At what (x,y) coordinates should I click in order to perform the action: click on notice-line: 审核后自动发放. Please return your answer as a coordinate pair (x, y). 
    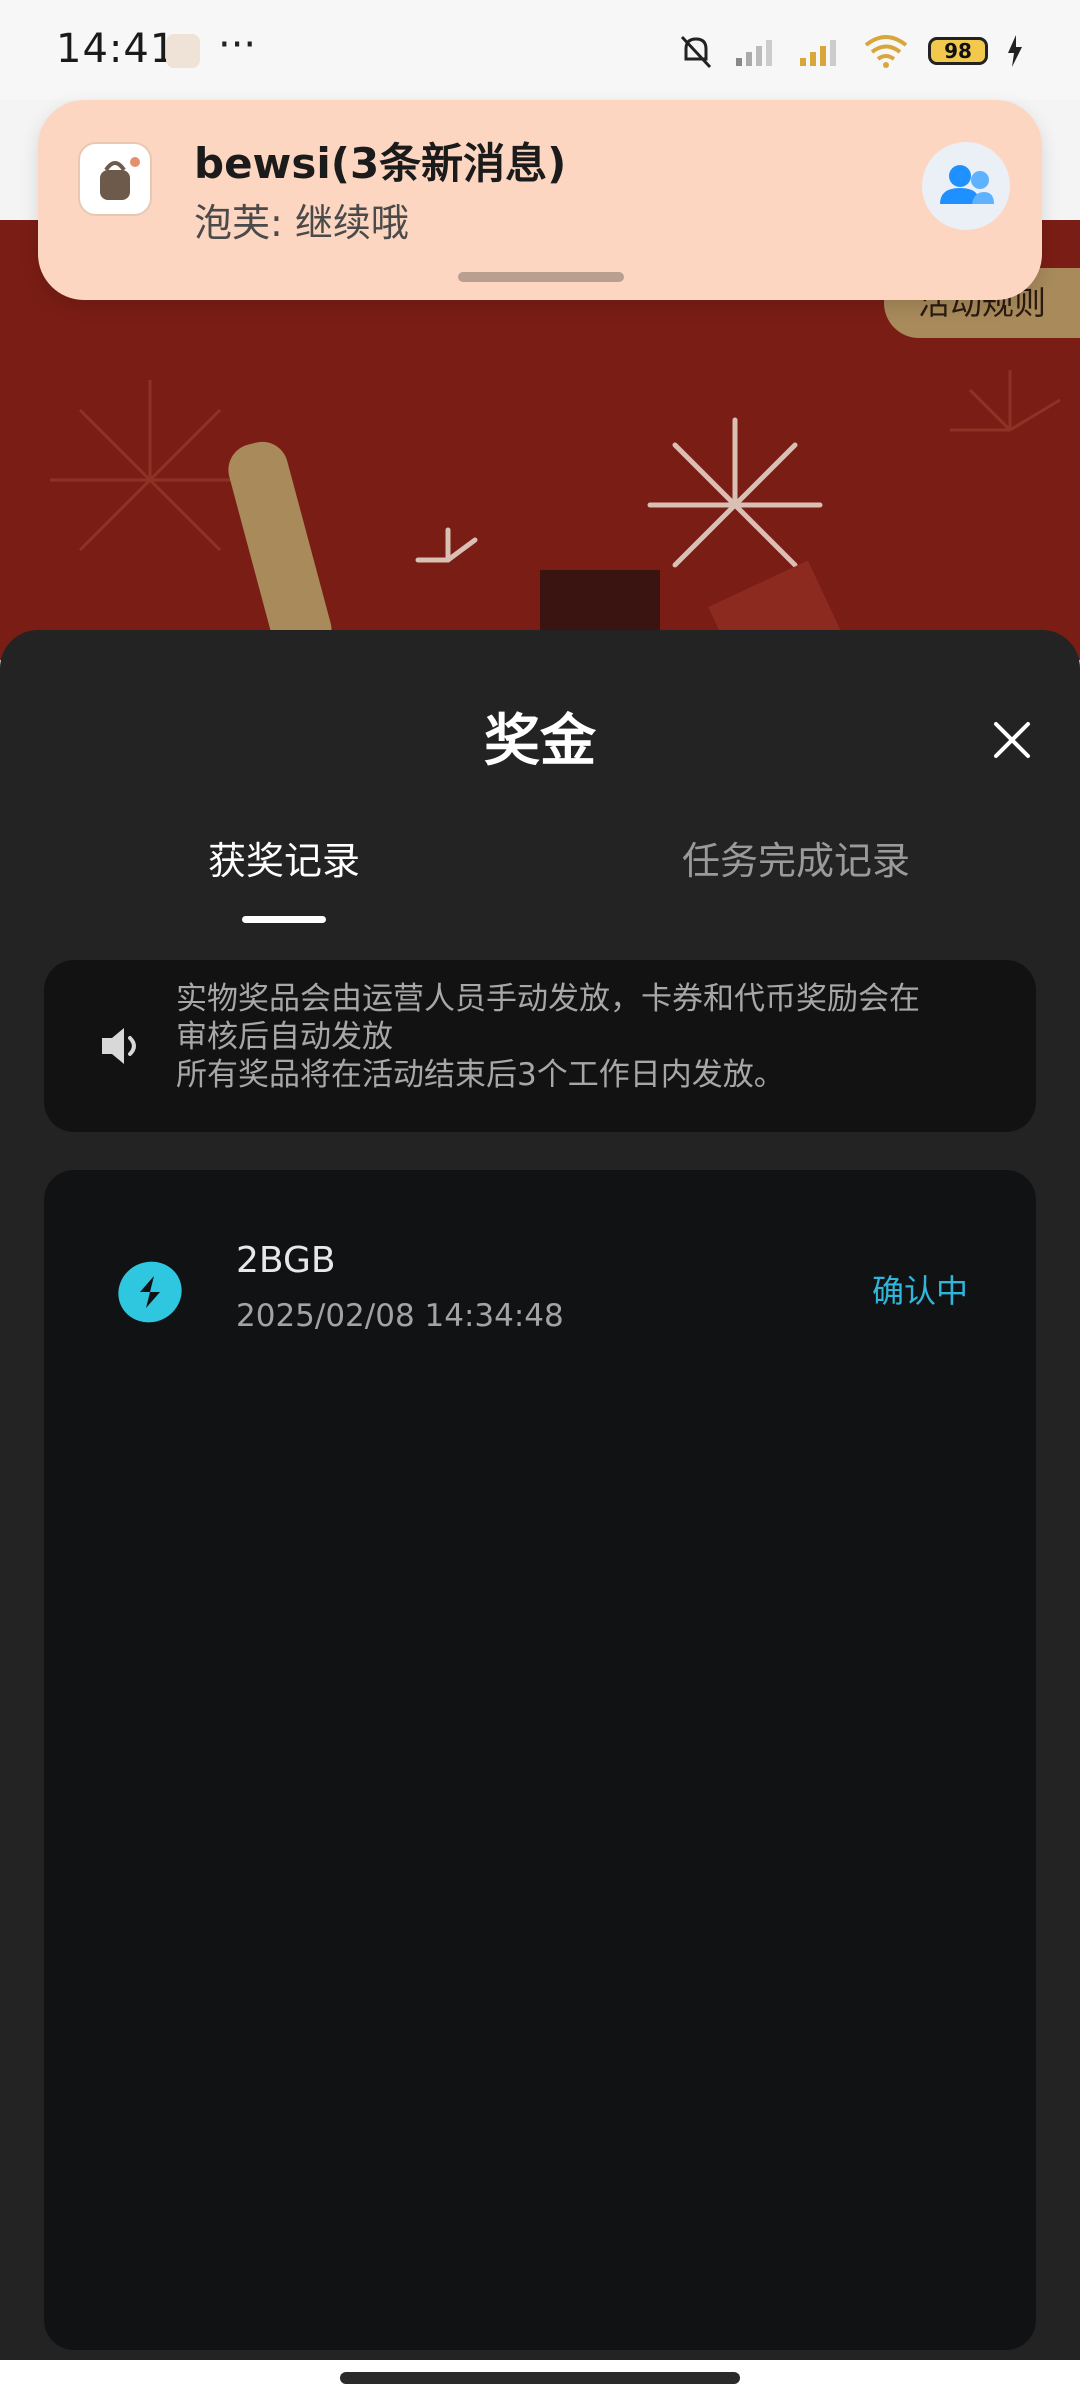
    Looking at the image, I should click on (284, 1037).